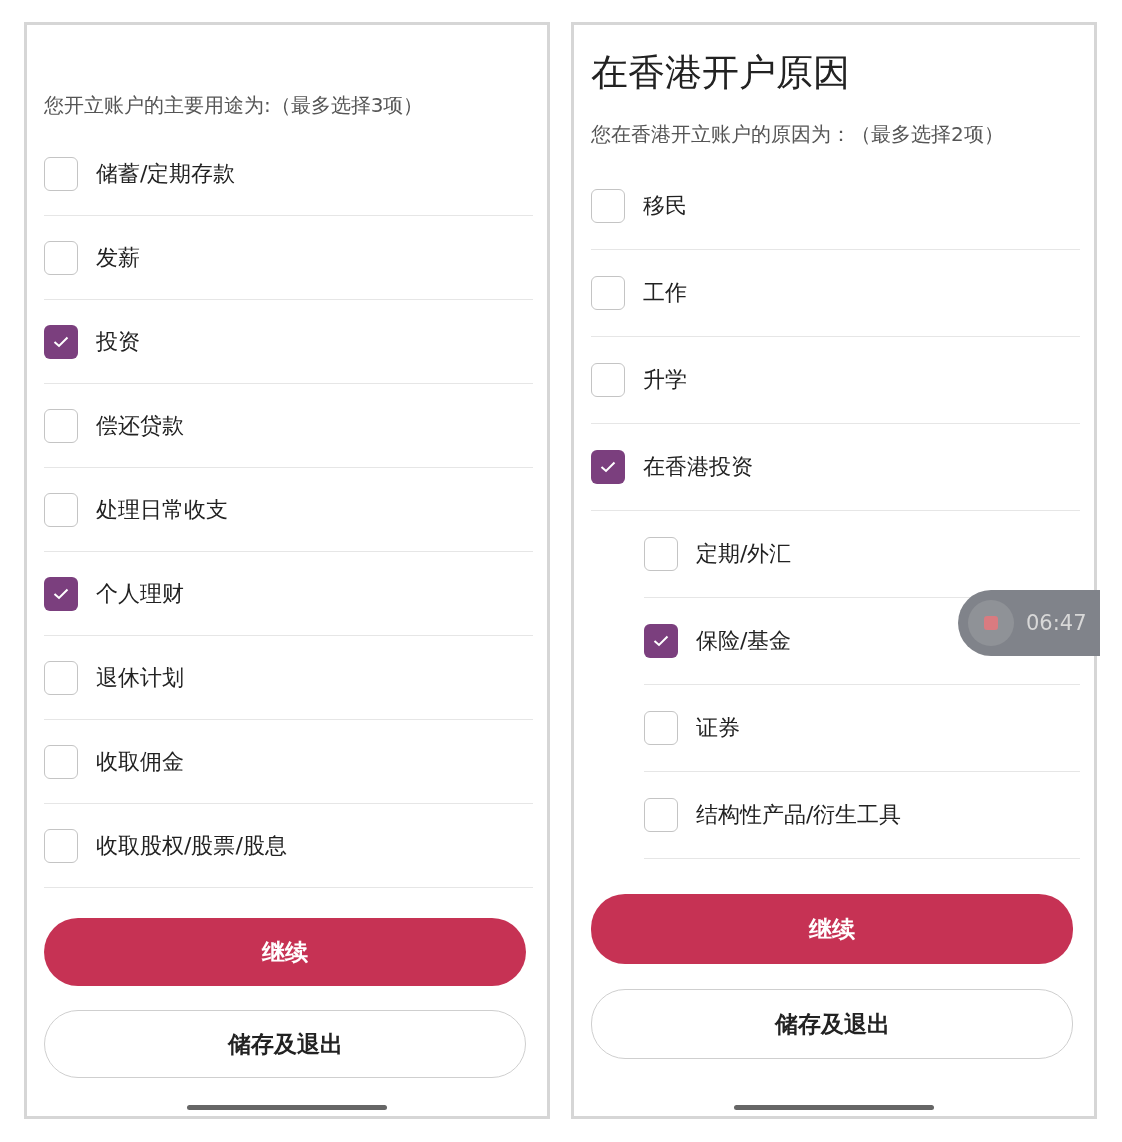  What do you see at coordinates (665, 380) in the screenshot?
I see `option-label: 升学` at bounding box center [665, 380].